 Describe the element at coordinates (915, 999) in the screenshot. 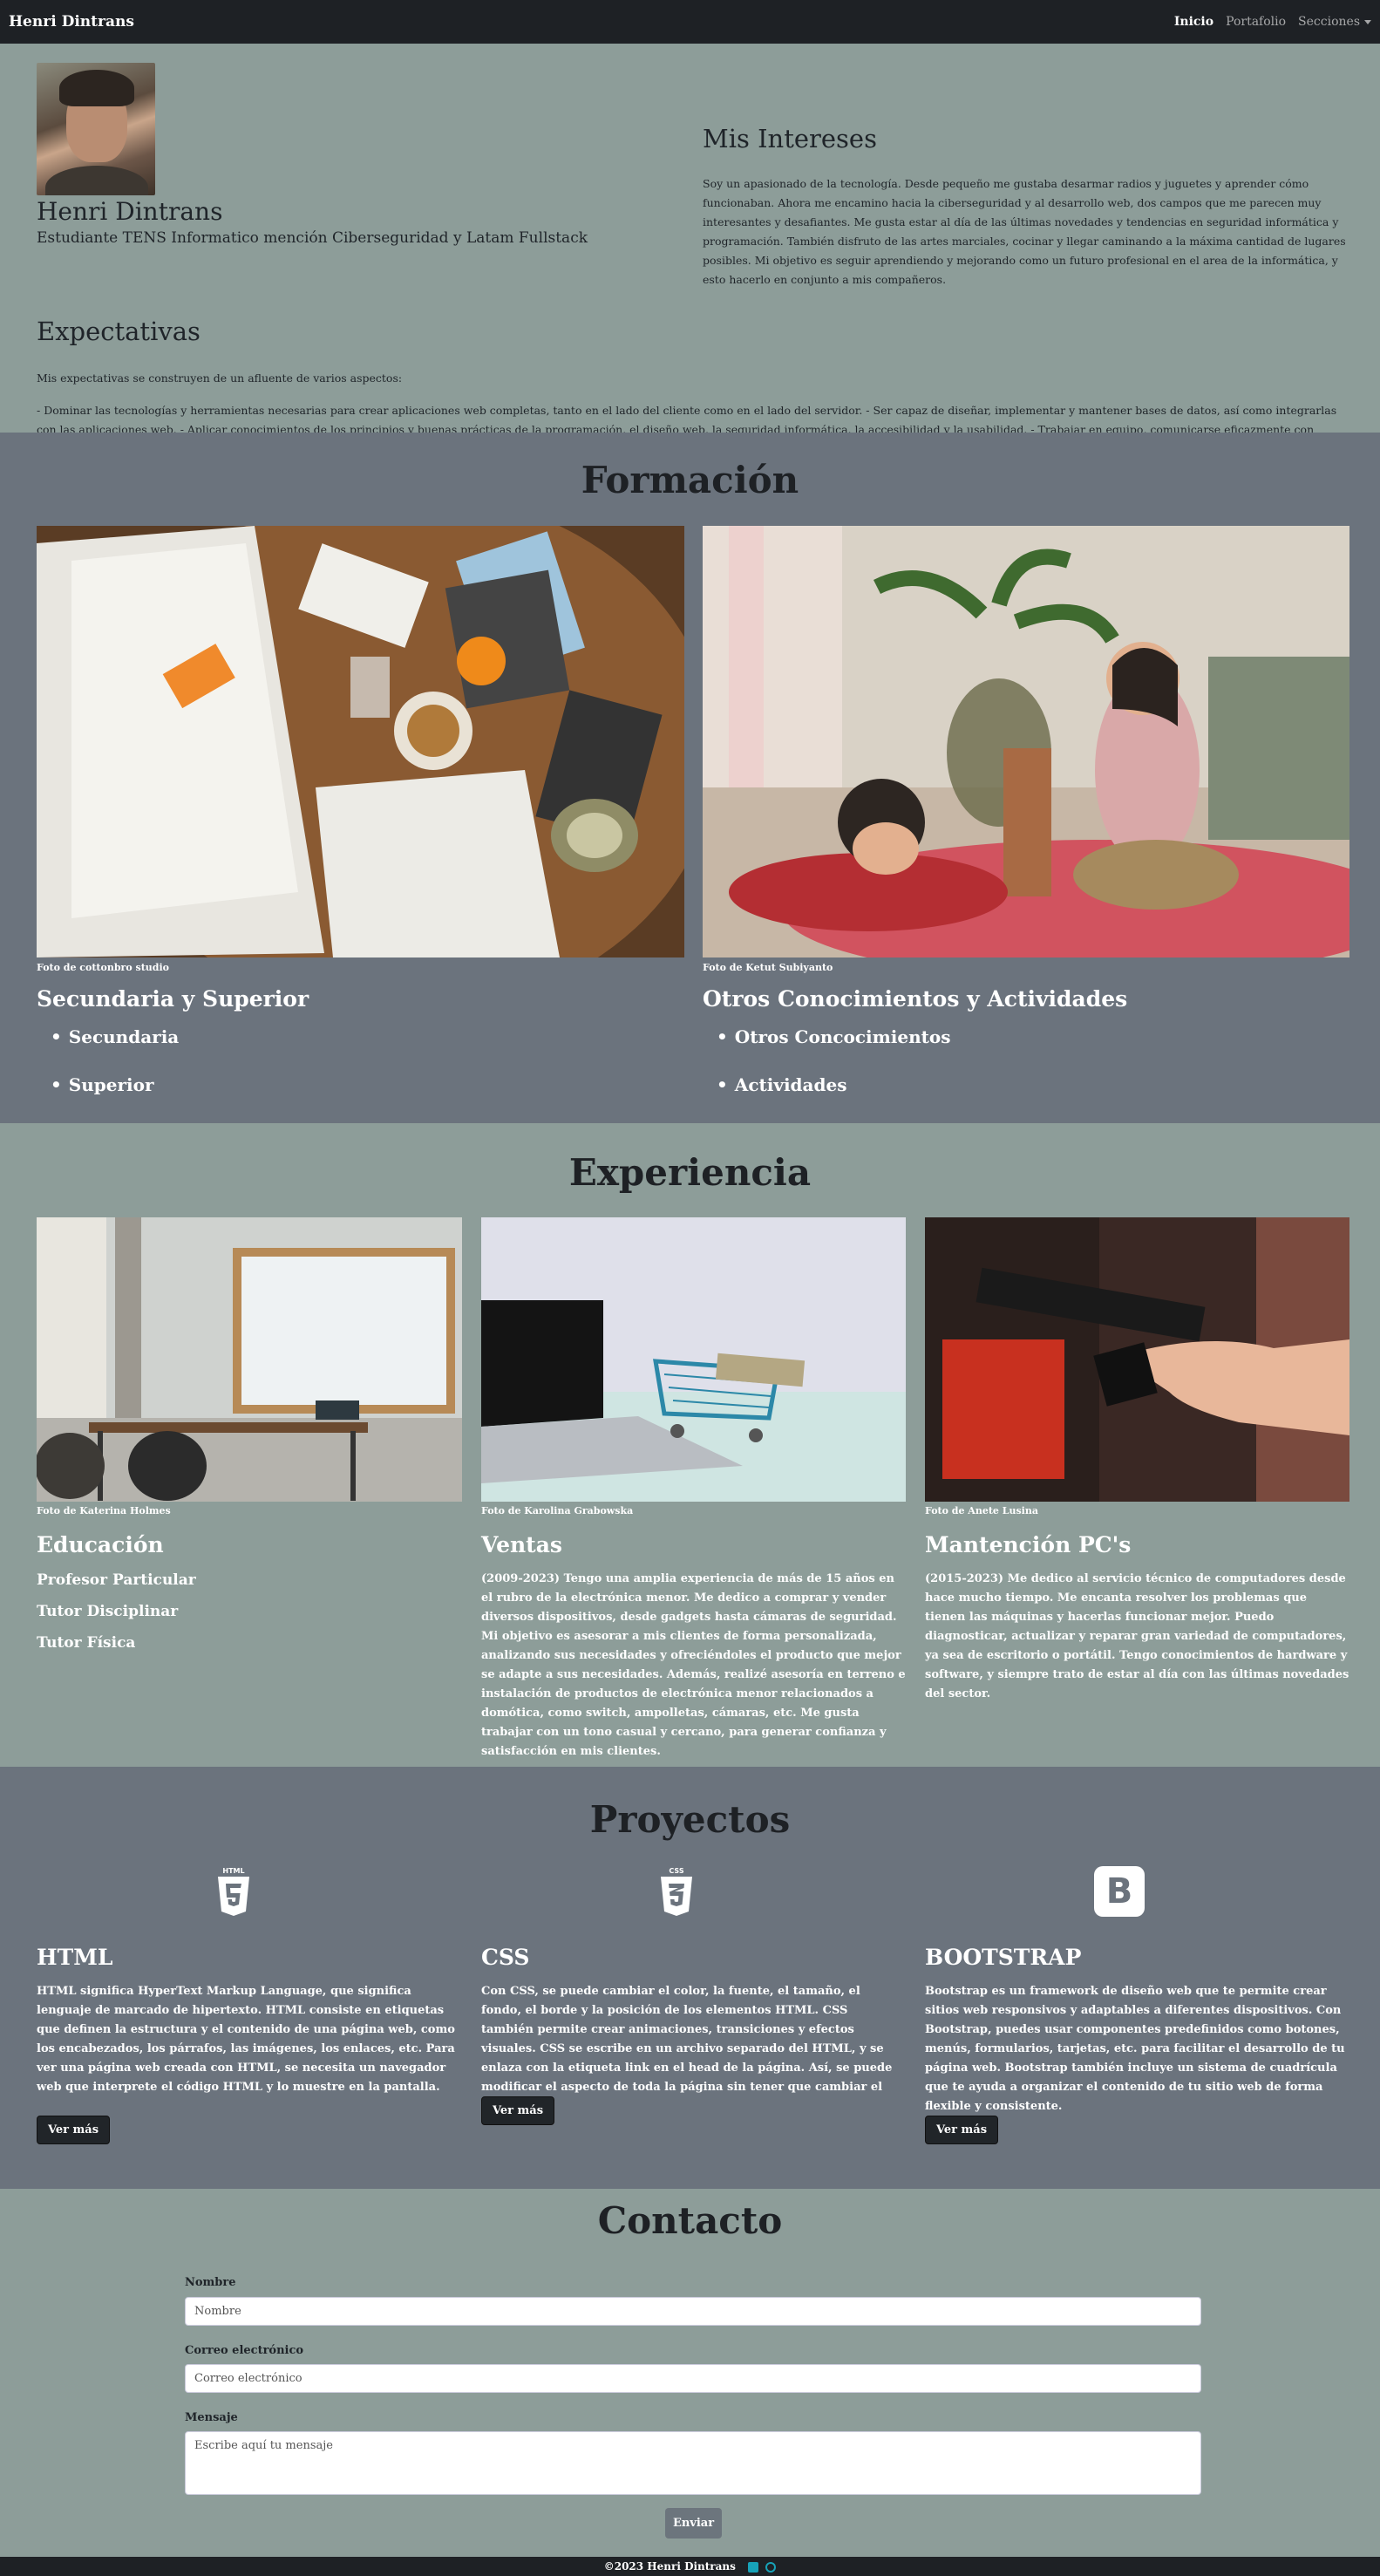

I see `formacion-card-title: Otros Conocimientos y Actividades` at that location.